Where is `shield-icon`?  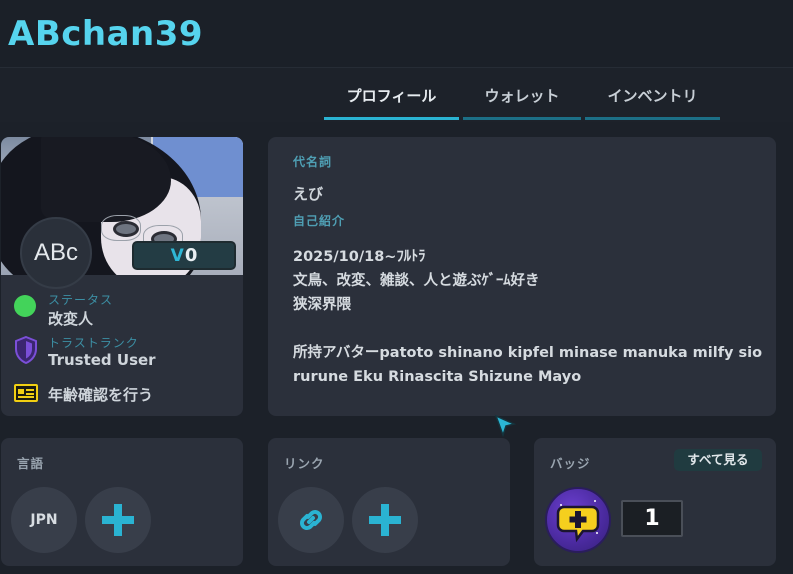 shield-icon is located at coordinates (26, 350).